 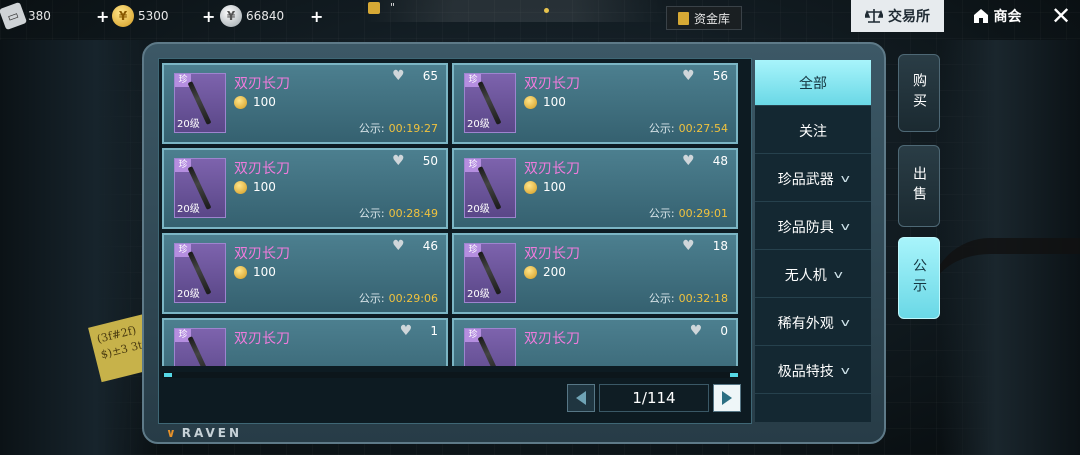 I want to click on add-gold-button: +, so click(x=208, y=16).